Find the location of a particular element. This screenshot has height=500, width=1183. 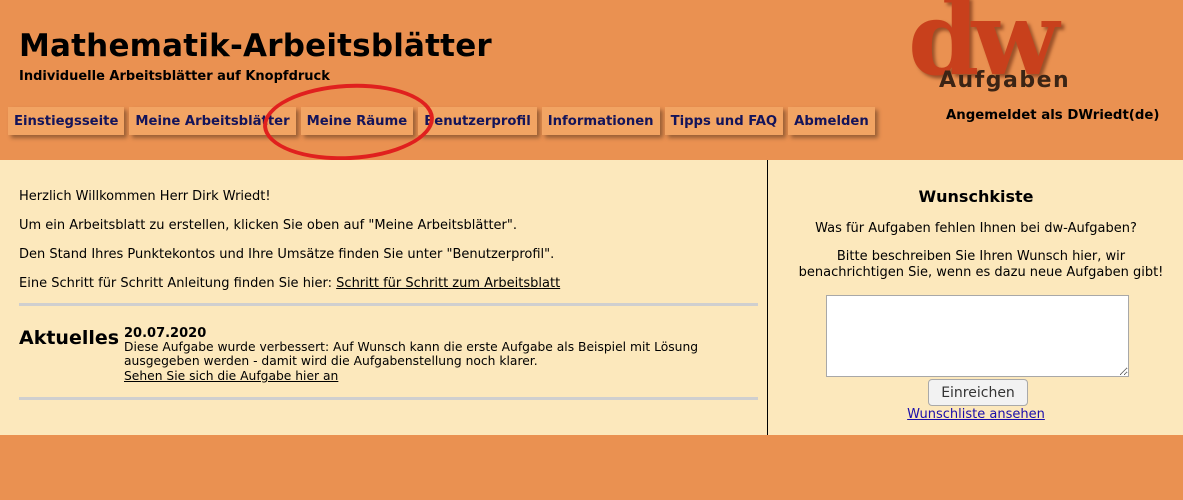

nav-item-einstiegsseite: Einstiegsseite is located at coordinates (66, 121).